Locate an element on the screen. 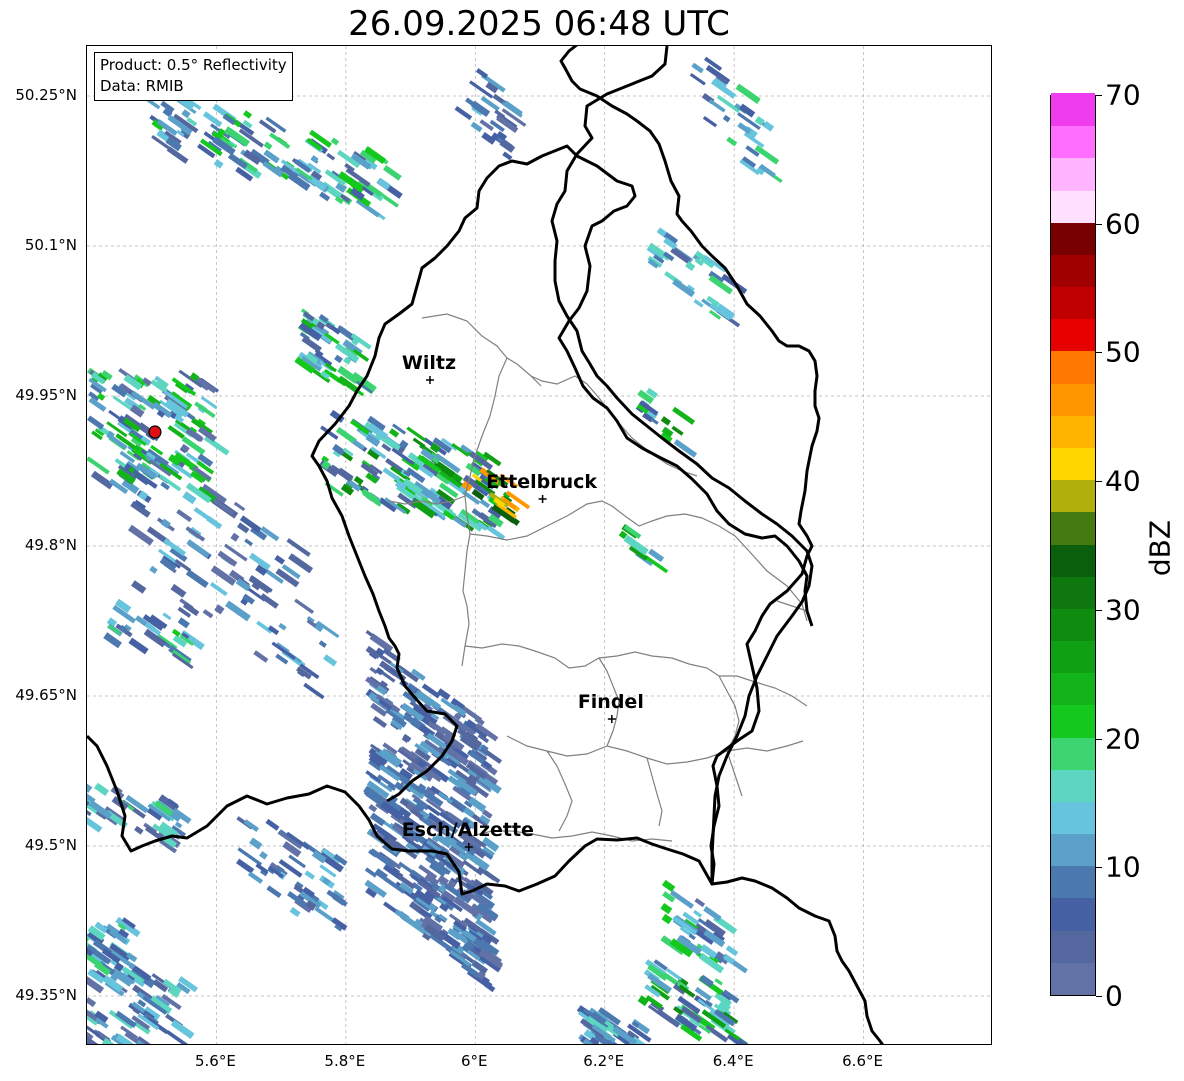 The image size is (1184, 1081). city-label: Esch/Alzette is located at coordinates (467, 830).